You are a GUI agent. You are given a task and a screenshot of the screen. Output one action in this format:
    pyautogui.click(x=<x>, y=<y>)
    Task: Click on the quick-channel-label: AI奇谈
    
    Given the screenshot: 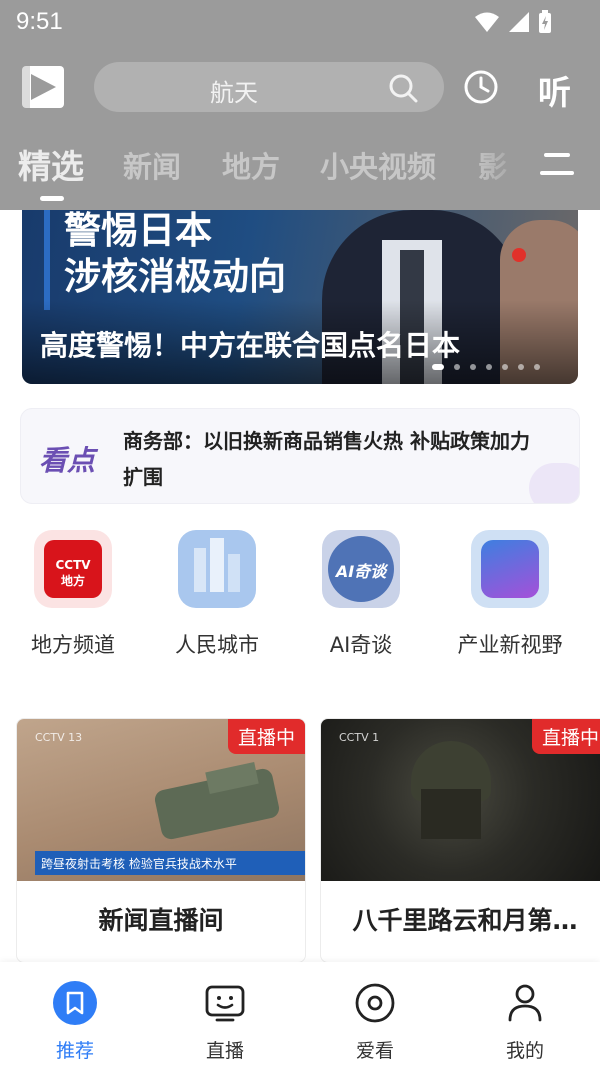 What is the action you would take?
    pyautogui.click(x=361, y=645)
    